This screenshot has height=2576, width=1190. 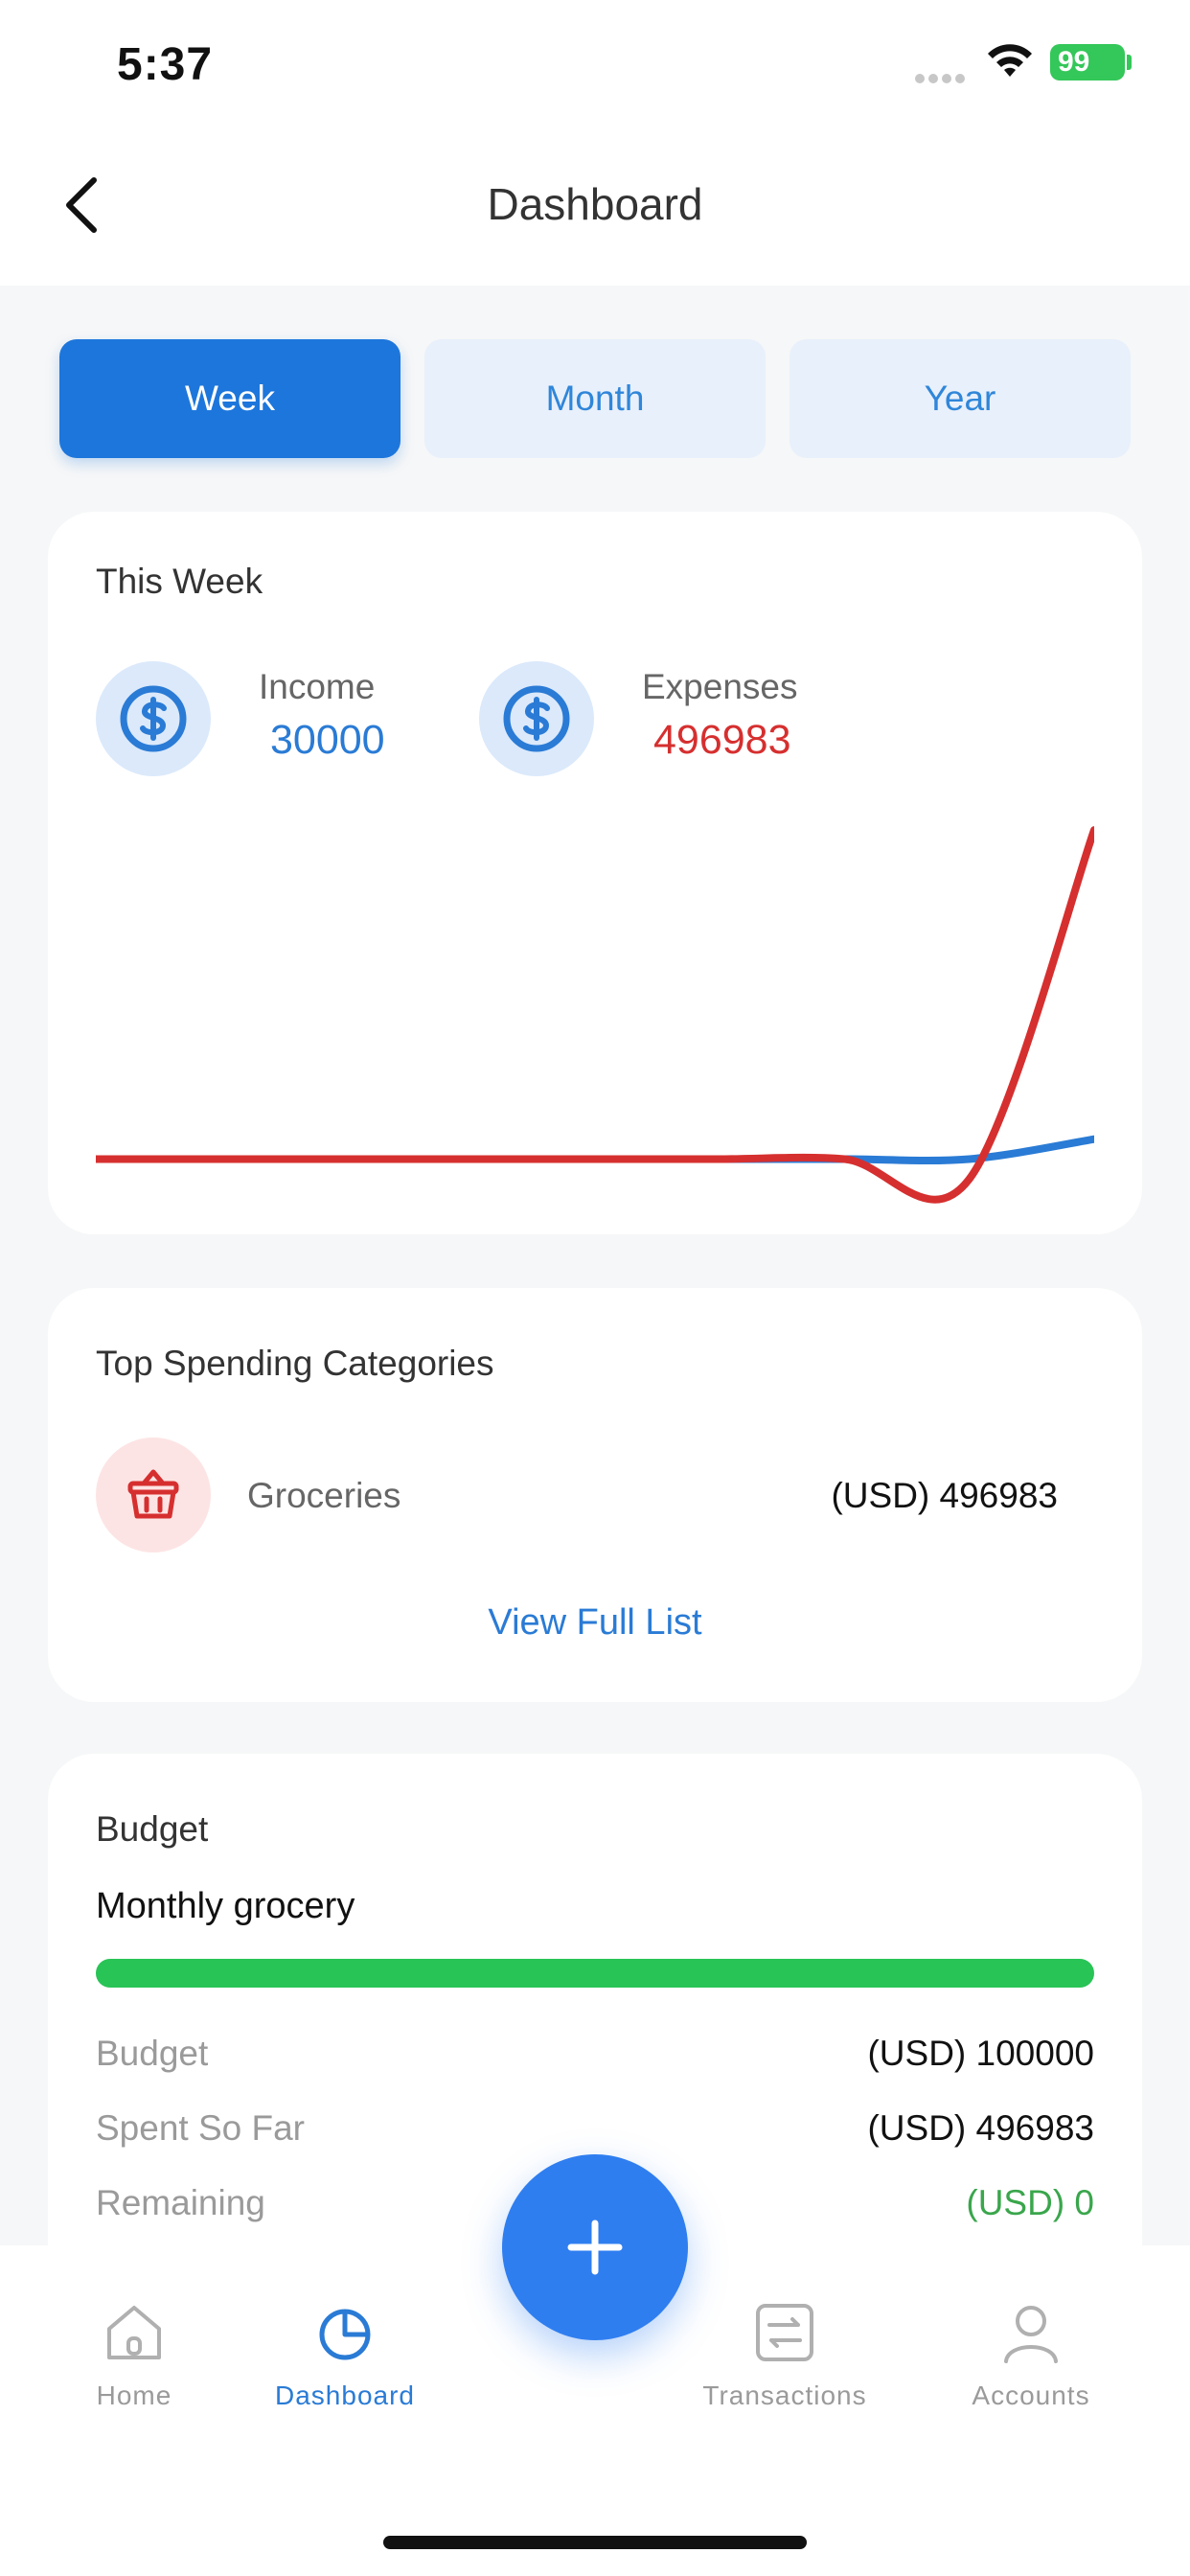 I want to click on plus-icon, so click(x=595, y=2248).